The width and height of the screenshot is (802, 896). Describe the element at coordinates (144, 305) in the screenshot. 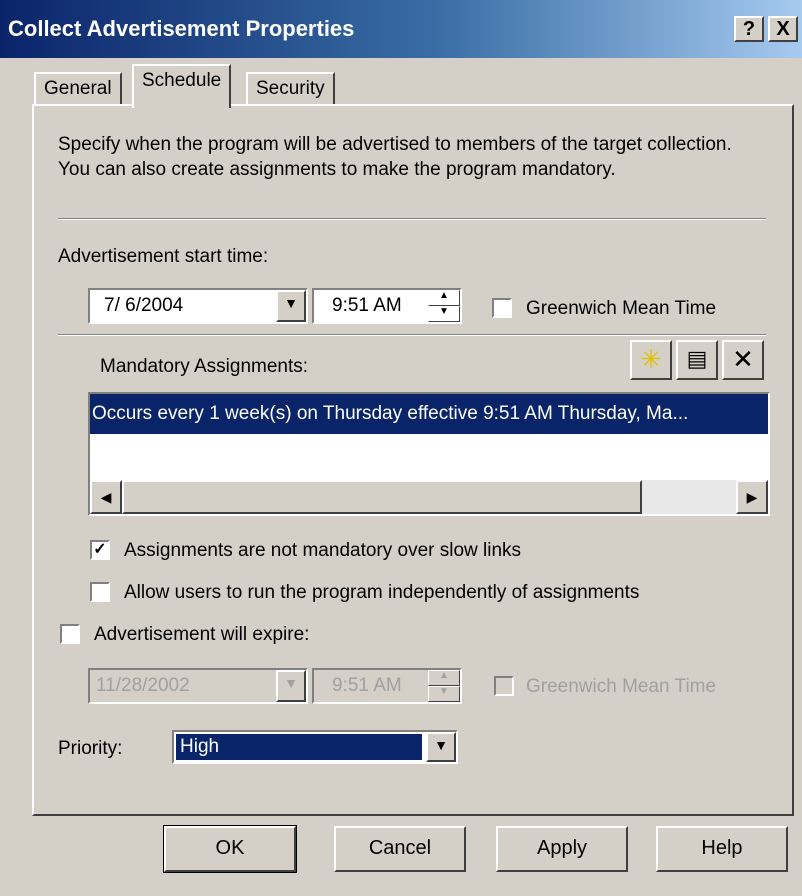

I see `start-date-value: 7/ 6/2004` at that location.